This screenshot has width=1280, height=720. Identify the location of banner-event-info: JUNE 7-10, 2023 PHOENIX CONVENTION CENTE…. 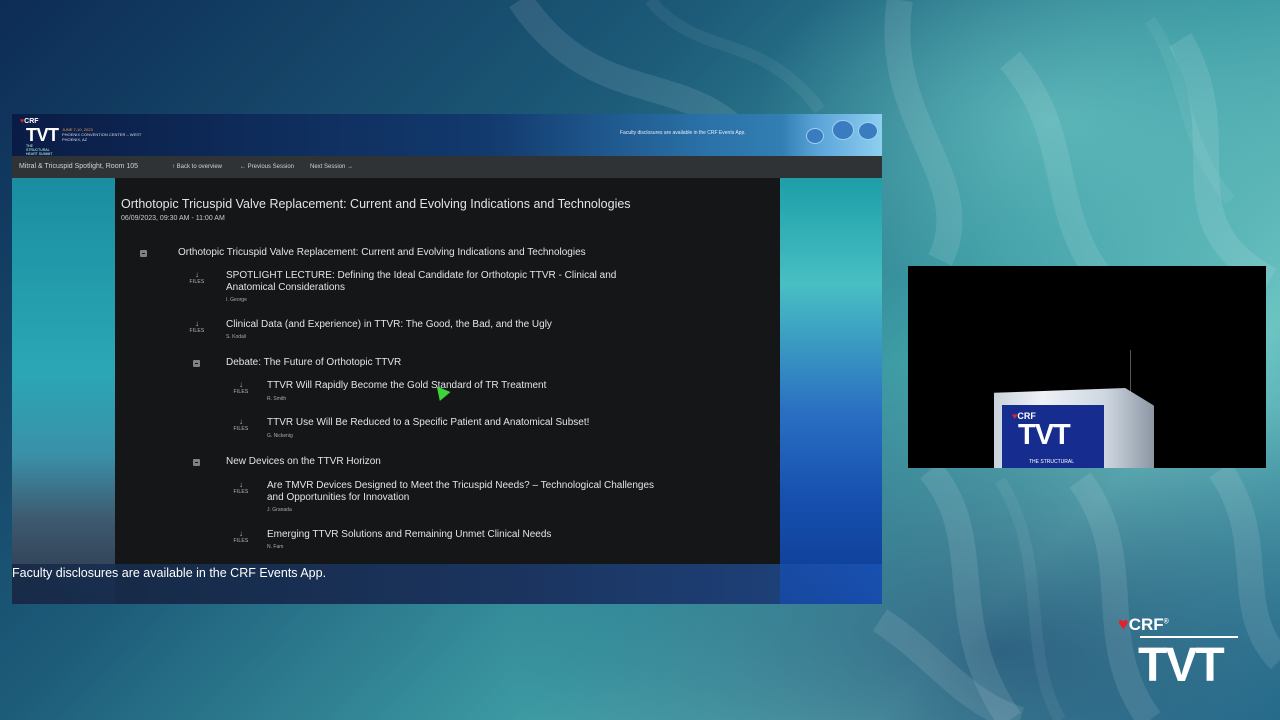
(101, 134).